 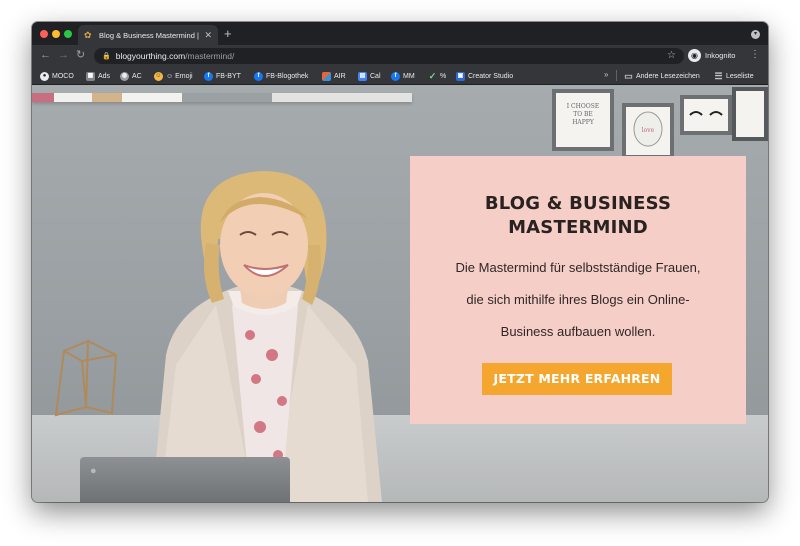 What do you see at coordinates (578, 331) in the screenshot?
I see `hero-description-line3: Business aufbauen wollen.` at bounding box center [578, 331].